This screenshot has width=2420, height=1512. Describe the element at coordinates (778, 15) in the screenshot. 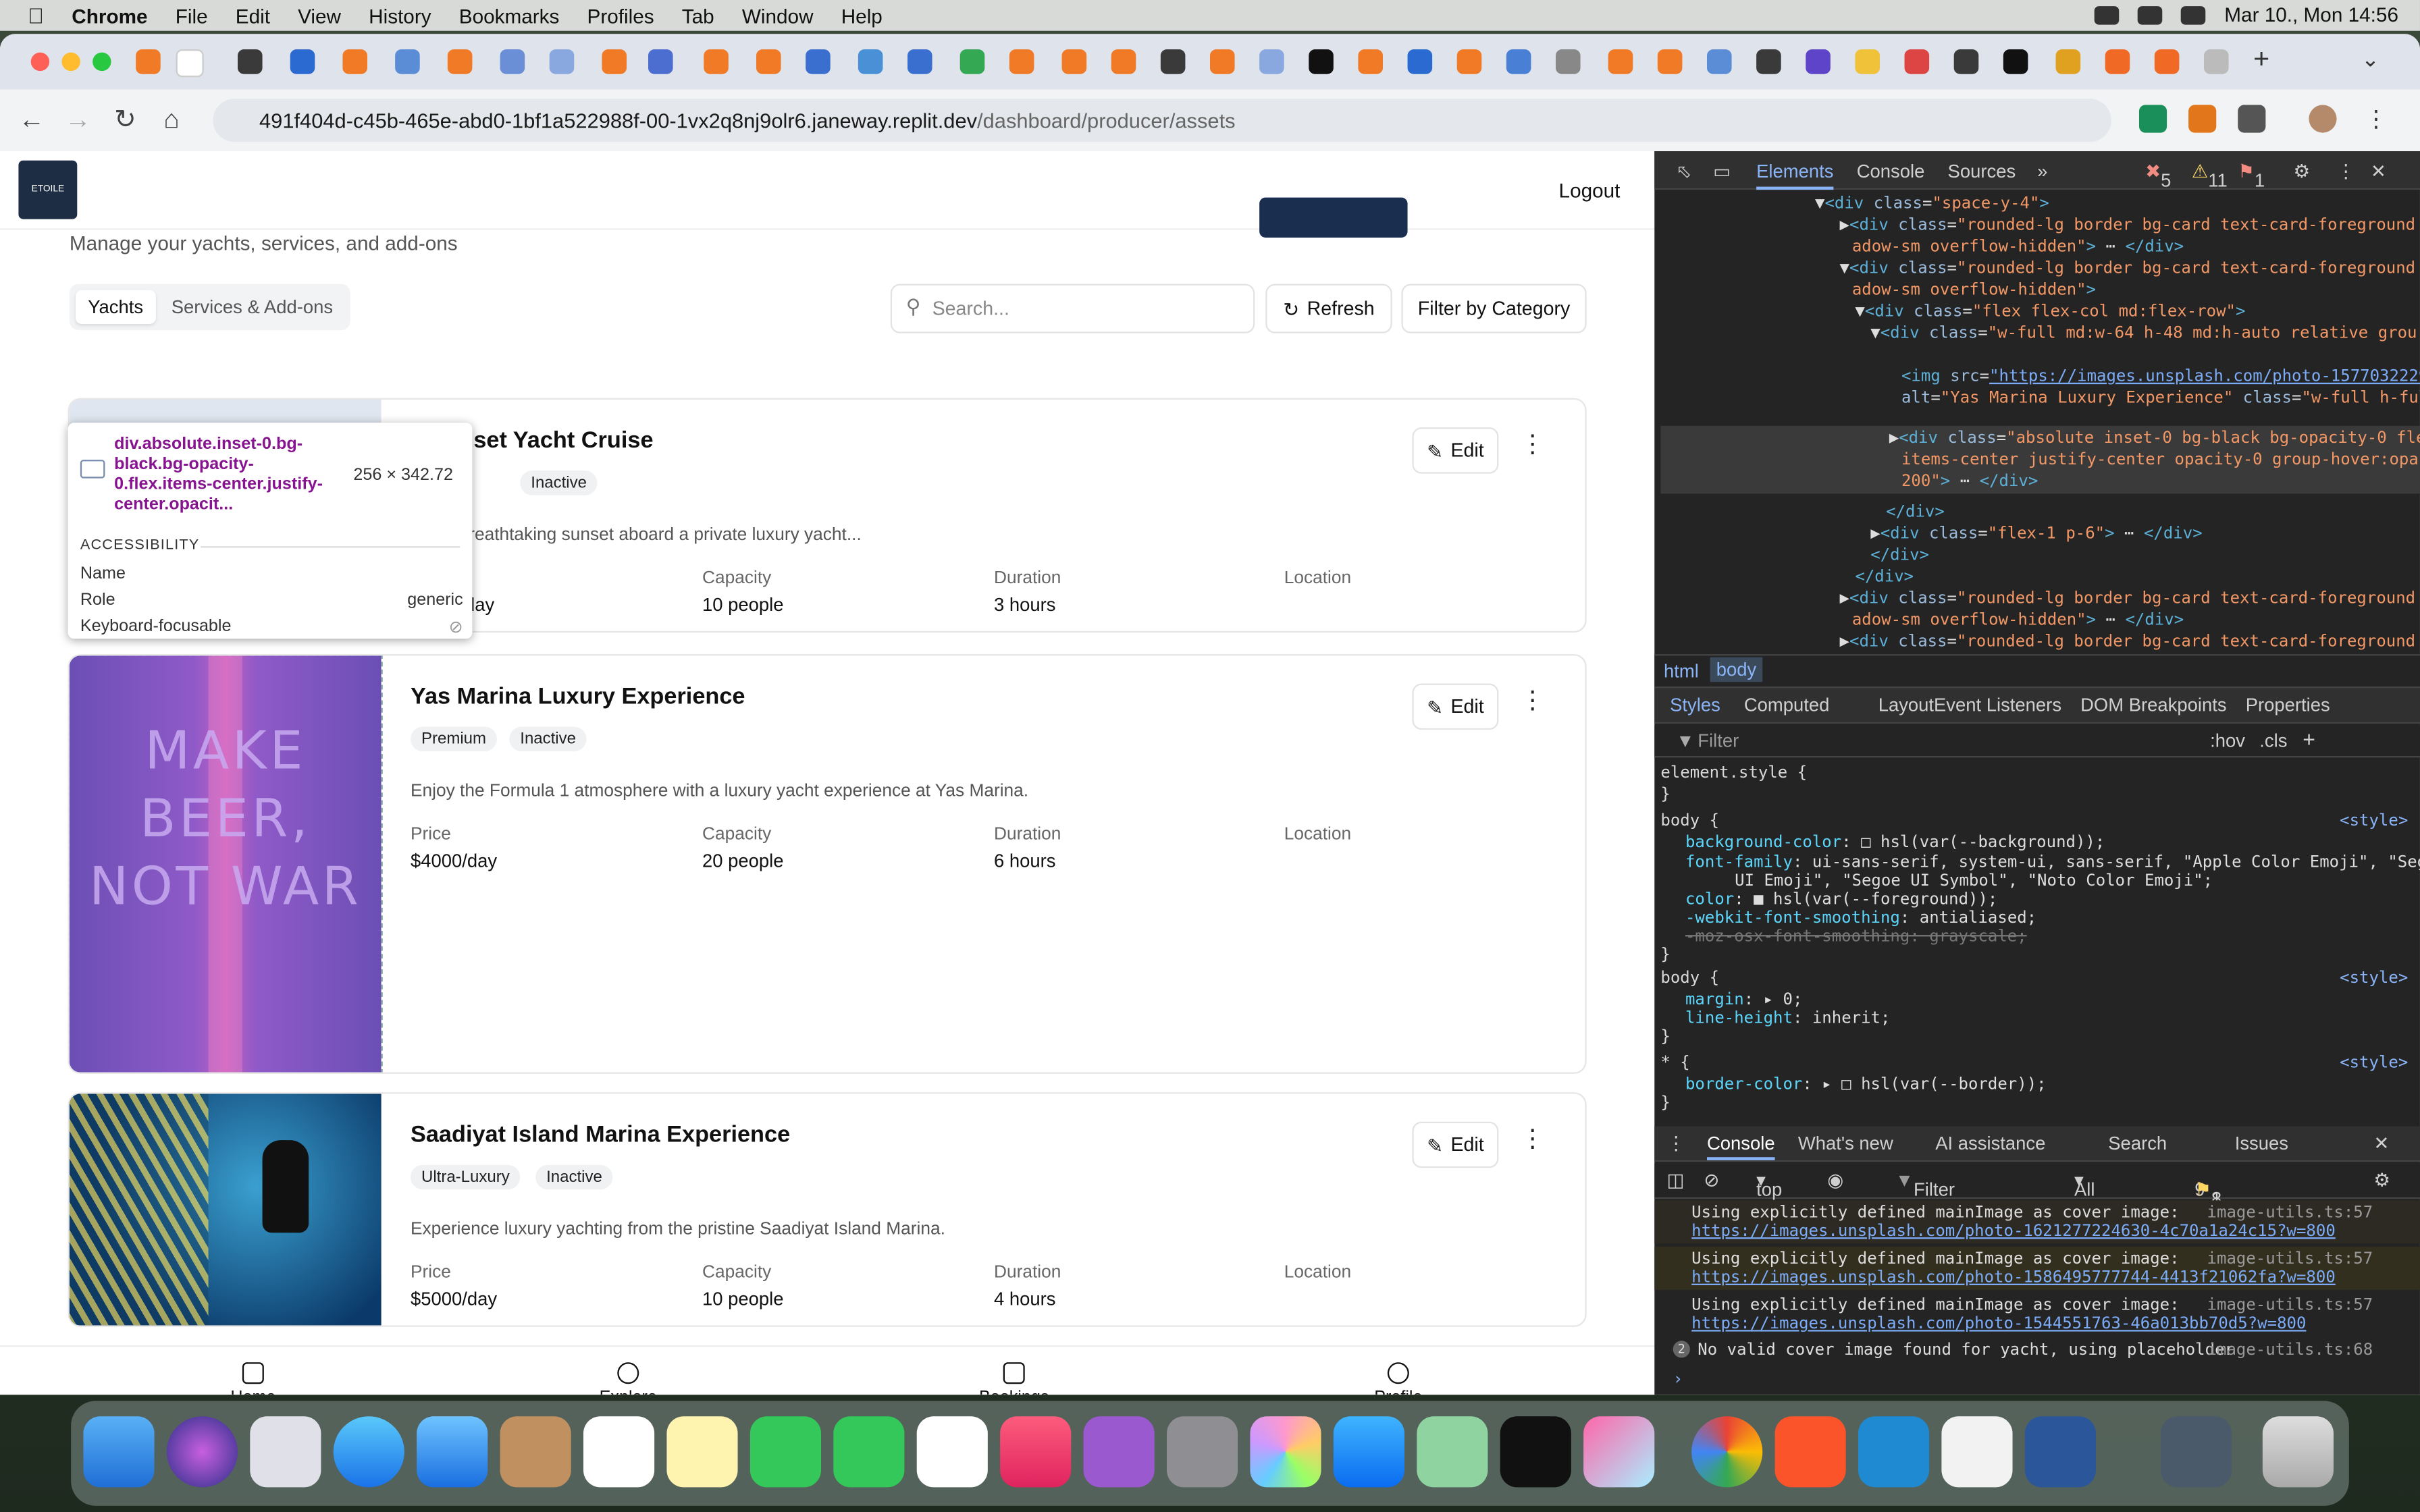

I see `menu-window: Window` at that location.